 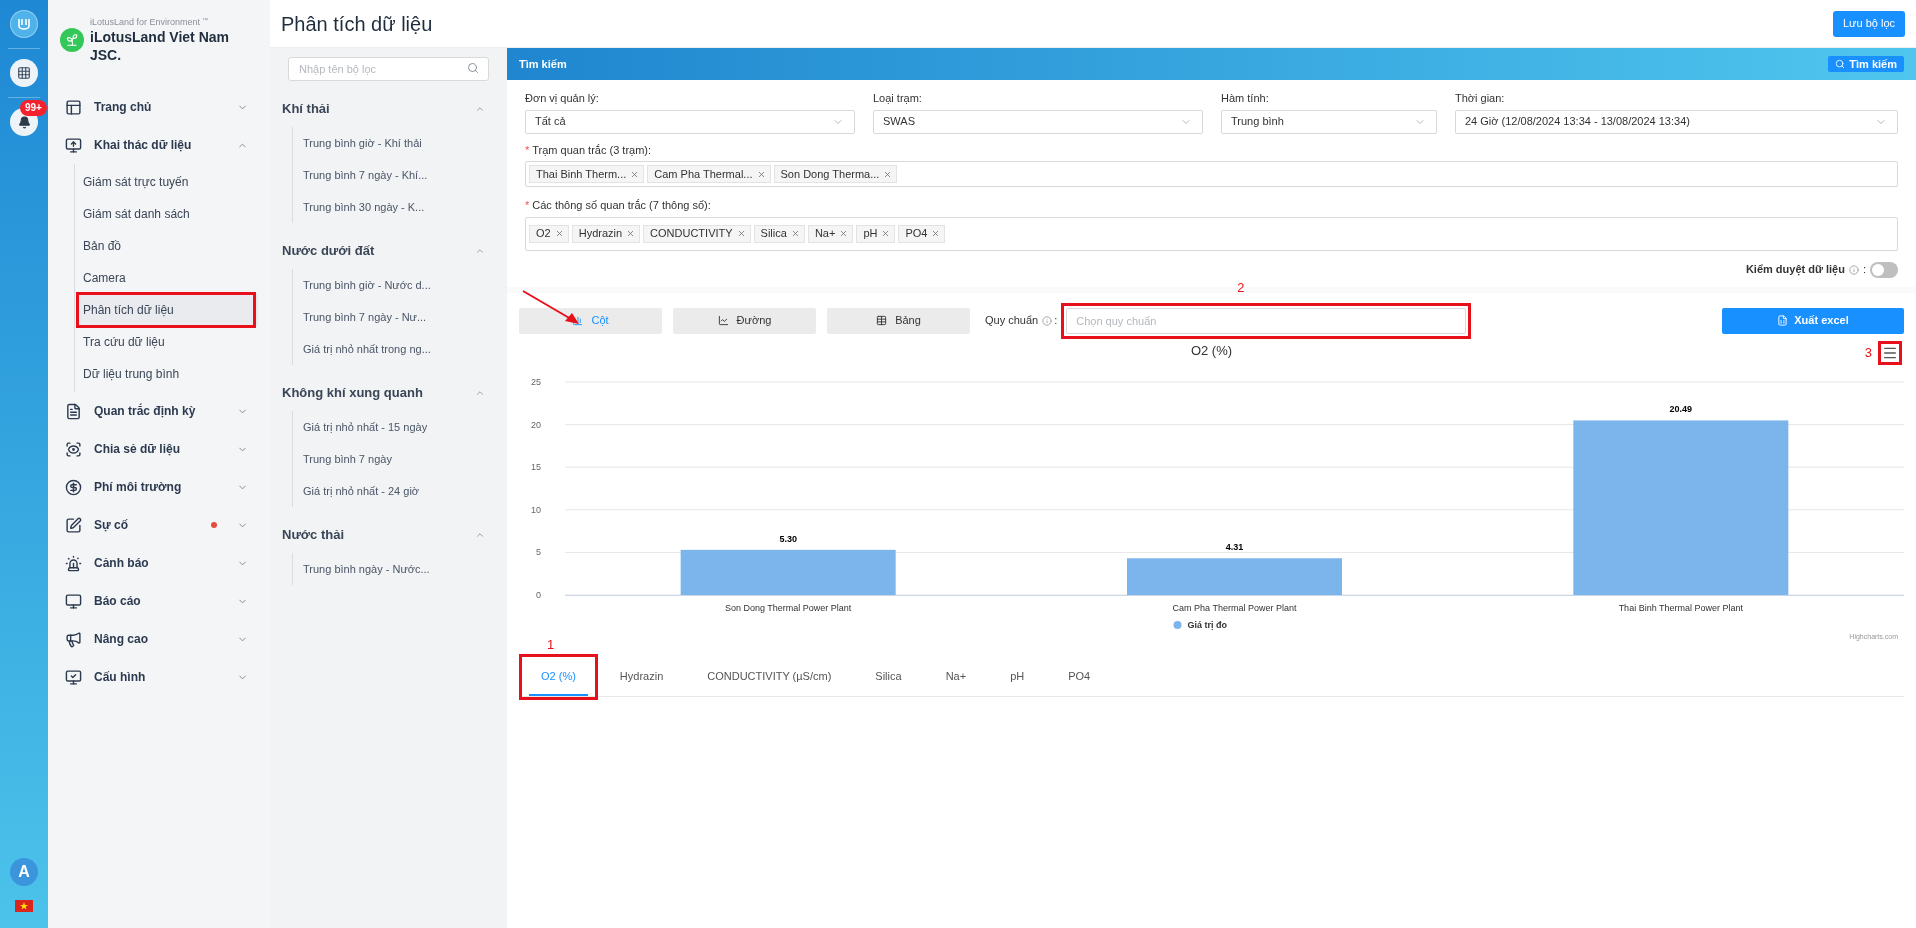 What do you see at coordinates (1038, 121) in the screenshot?
I see `select-field: SWAS` at bounding box center [1038, 121].